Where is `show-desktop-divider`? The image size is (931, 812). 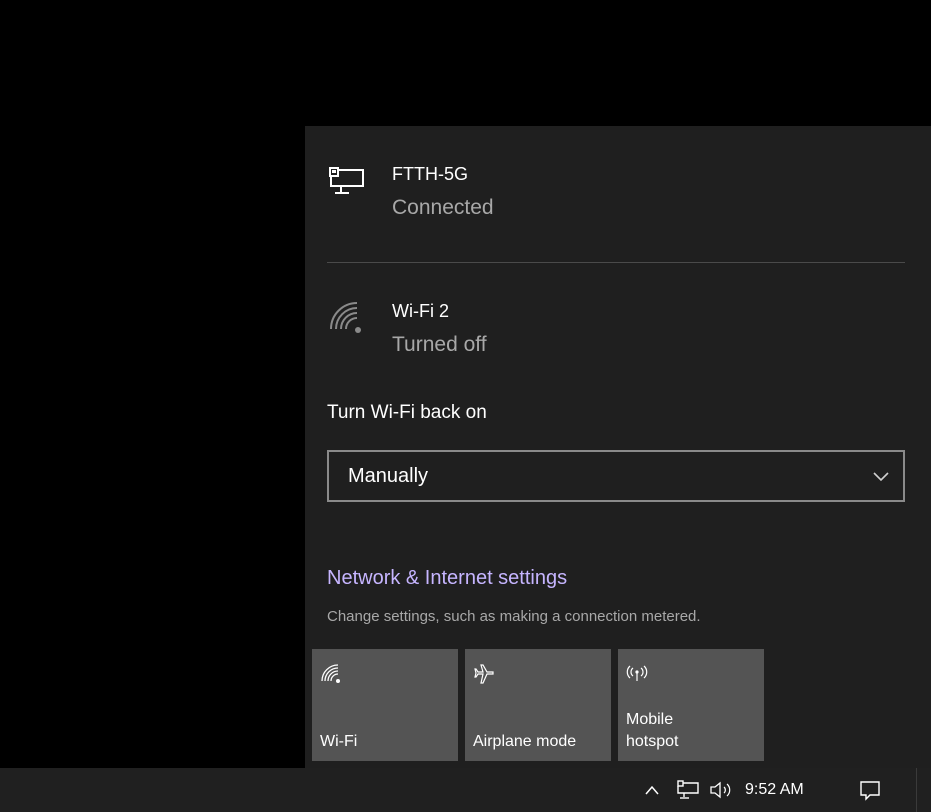 show-desktop-divider is located at coordinates (916, 790).